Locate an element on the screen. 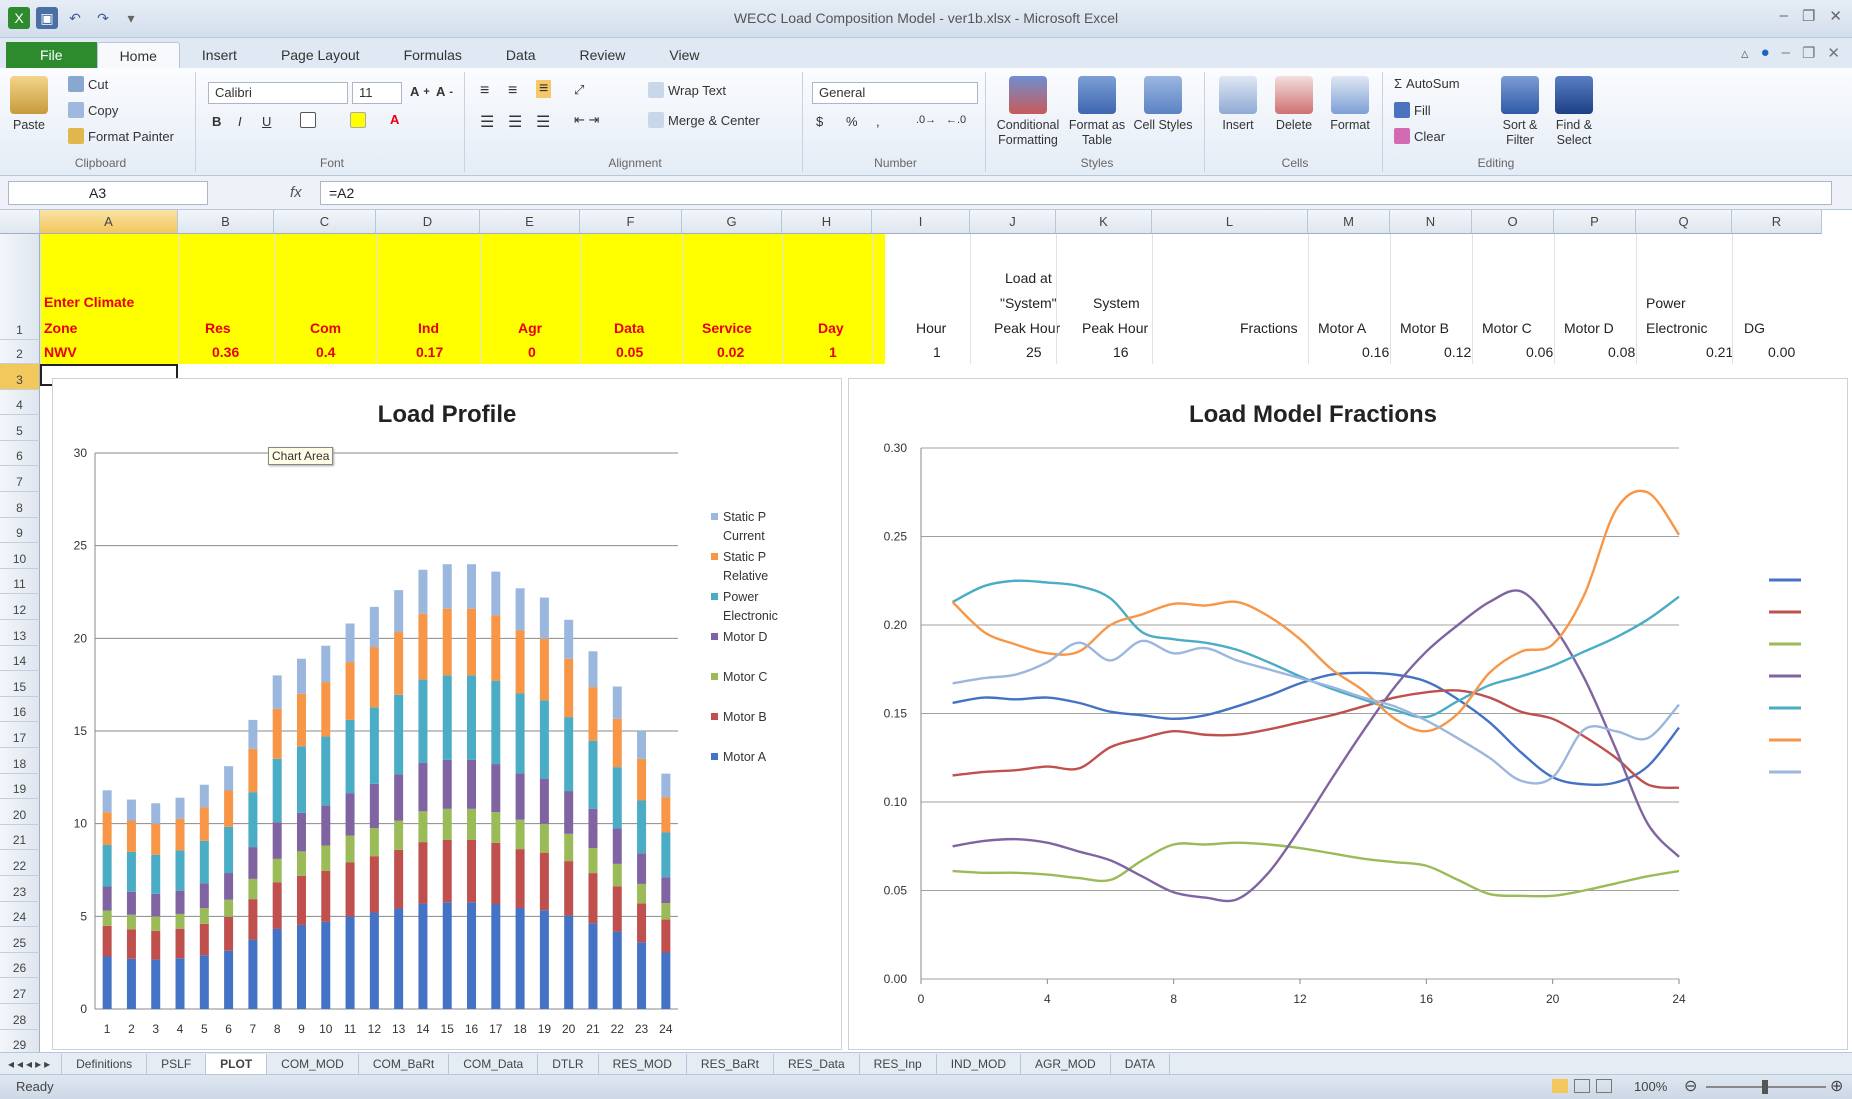  cell-l1: Fractions is located at coordinates (1269, 328).